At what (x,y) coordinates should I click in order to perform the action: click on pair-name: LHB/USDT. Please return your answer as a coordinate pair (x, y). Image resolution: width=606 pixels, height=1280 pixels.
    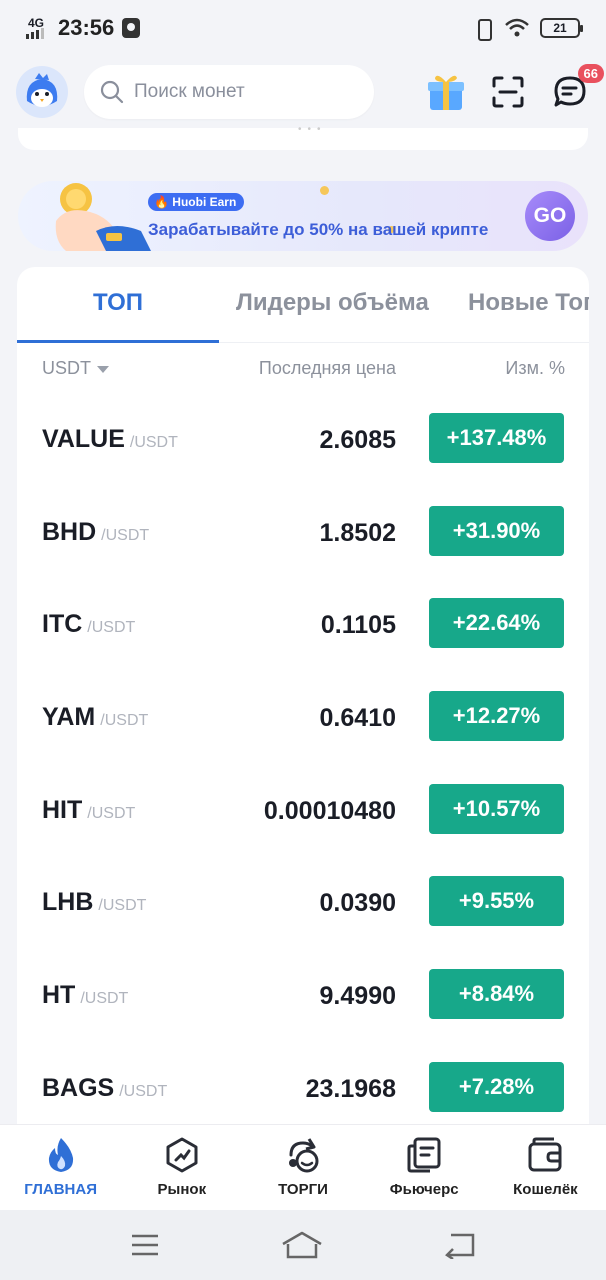
    Looking at the image, I should click on (94, 902).